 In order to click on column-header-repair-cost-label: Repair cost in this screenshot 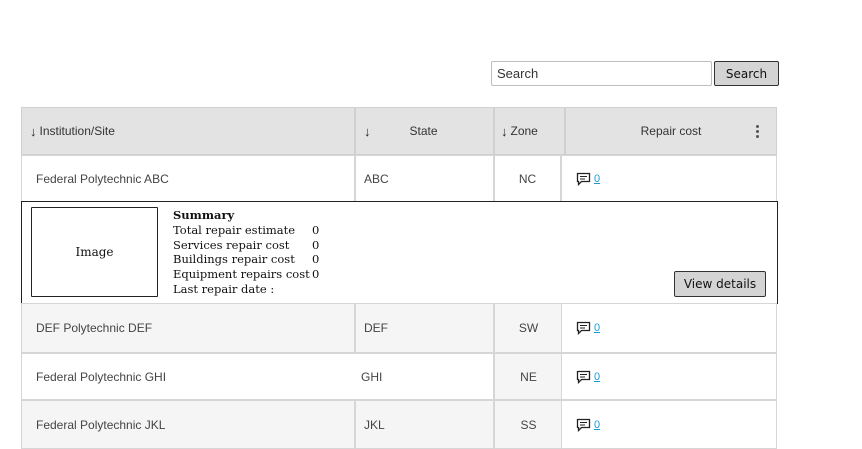, I will do `click(671, 131)`.